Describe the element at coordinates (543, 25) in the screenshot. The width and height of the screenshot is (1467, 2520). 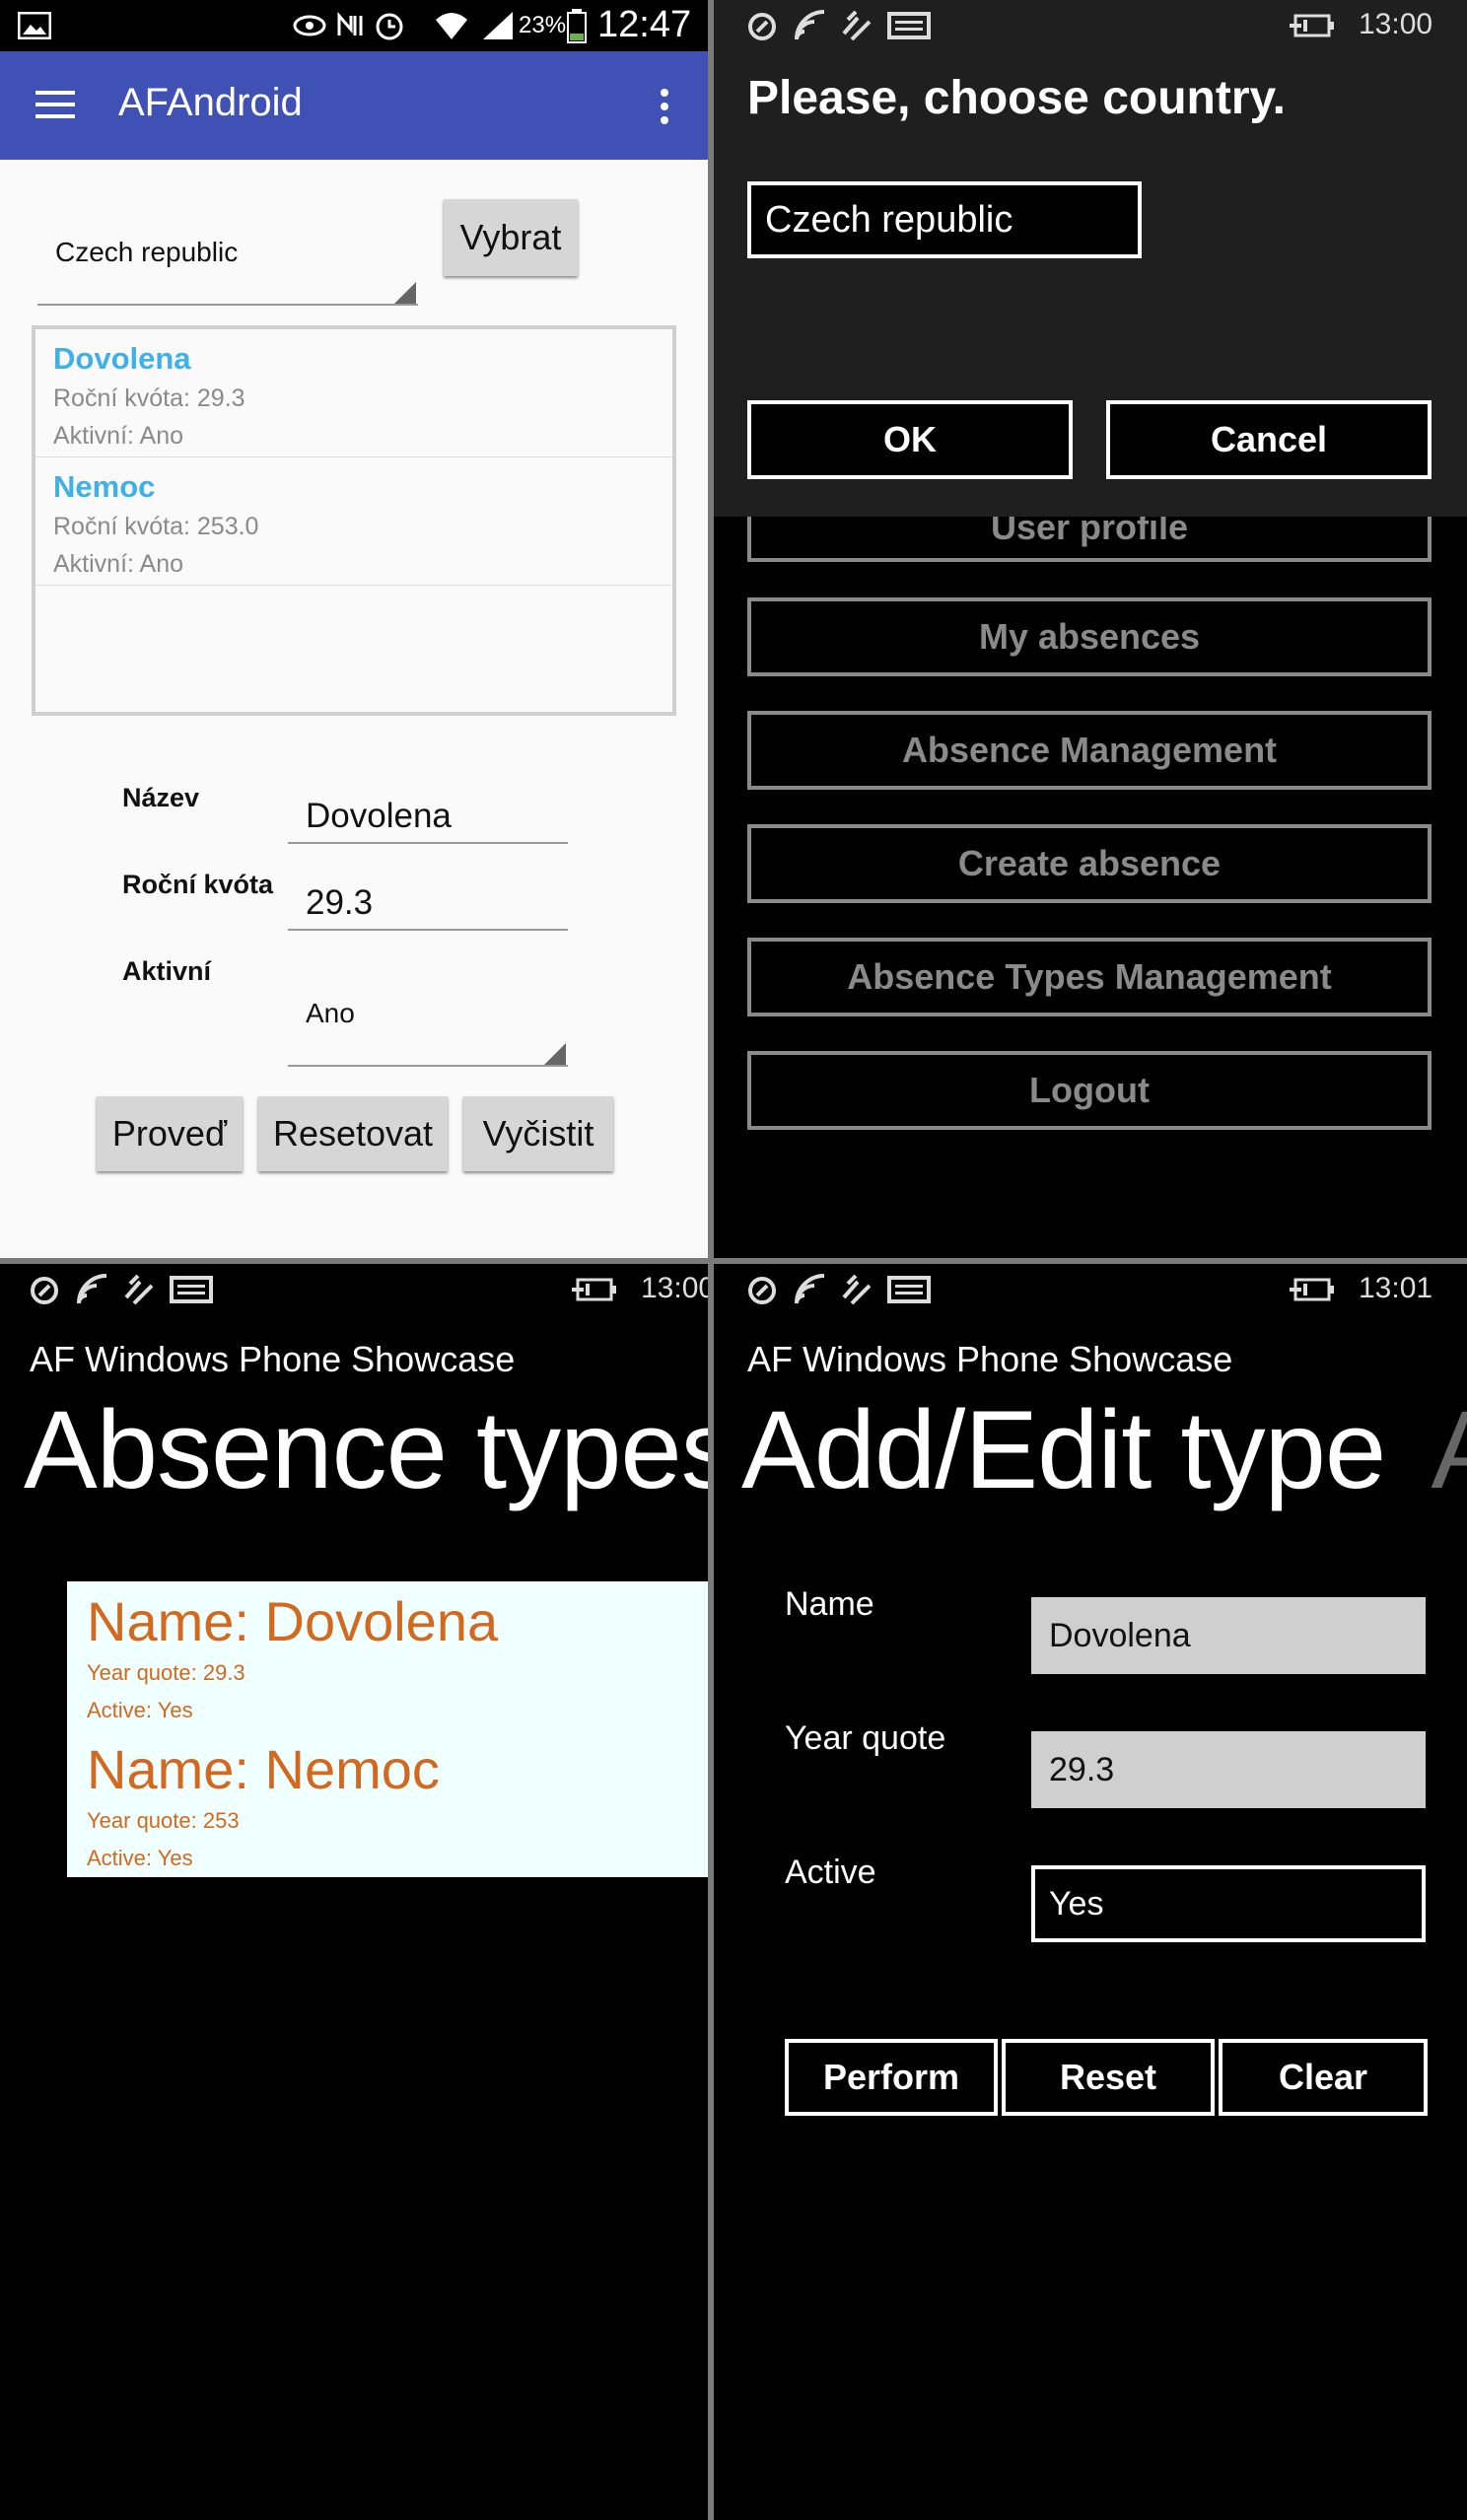
I see `battery-percent: 23%` at that location.